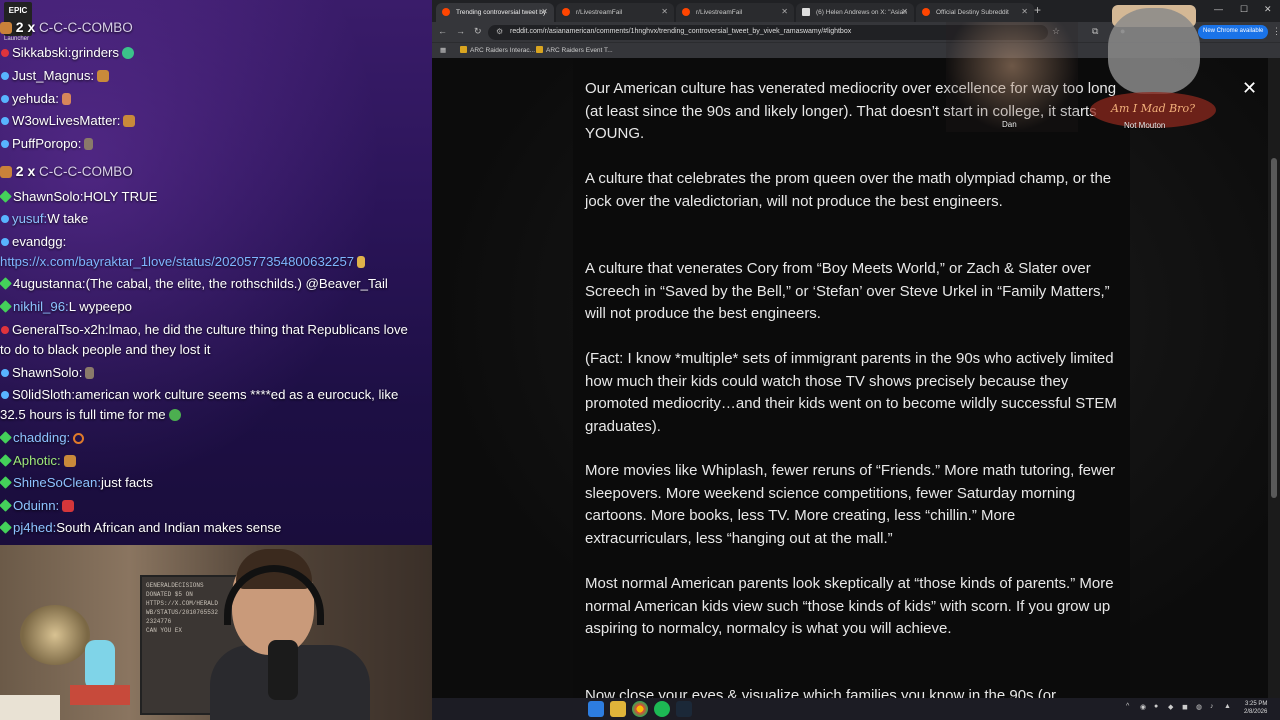 This screenshot has width=1280, height=720. I want to click on chat-message: Sikkabski:grinders, so click(216, 53).